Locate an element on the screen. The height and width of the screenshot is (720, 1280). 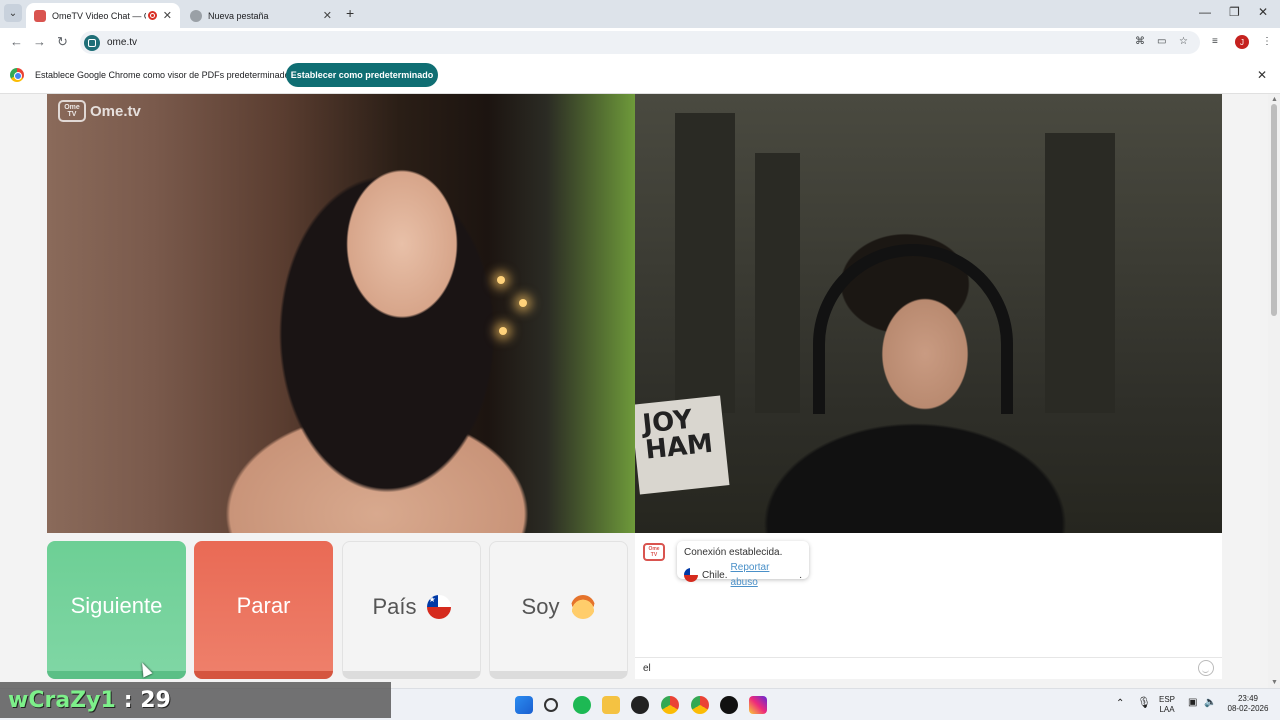
connection-status: Conexión establecida. is located at coordinates (733, 552).